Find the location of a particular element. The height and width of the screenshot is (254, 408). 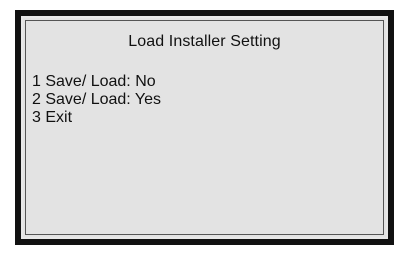

screen-title: Load Installer Setting is located at coordinates (204, 41).